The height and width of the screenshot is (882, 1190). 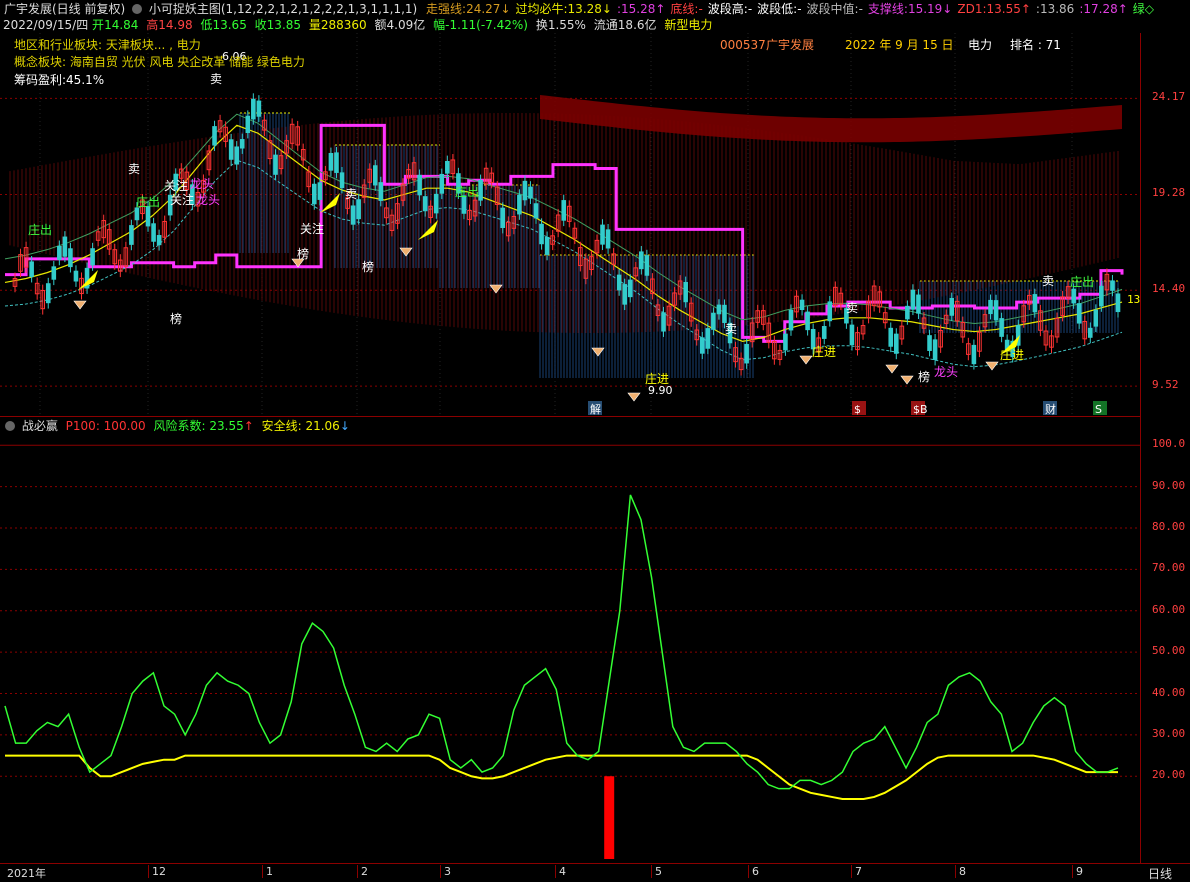 What do you see at coordinates (1077, 871) in the screenshot?
I see `time-tick: 9` at bounding box center [1077, 871].